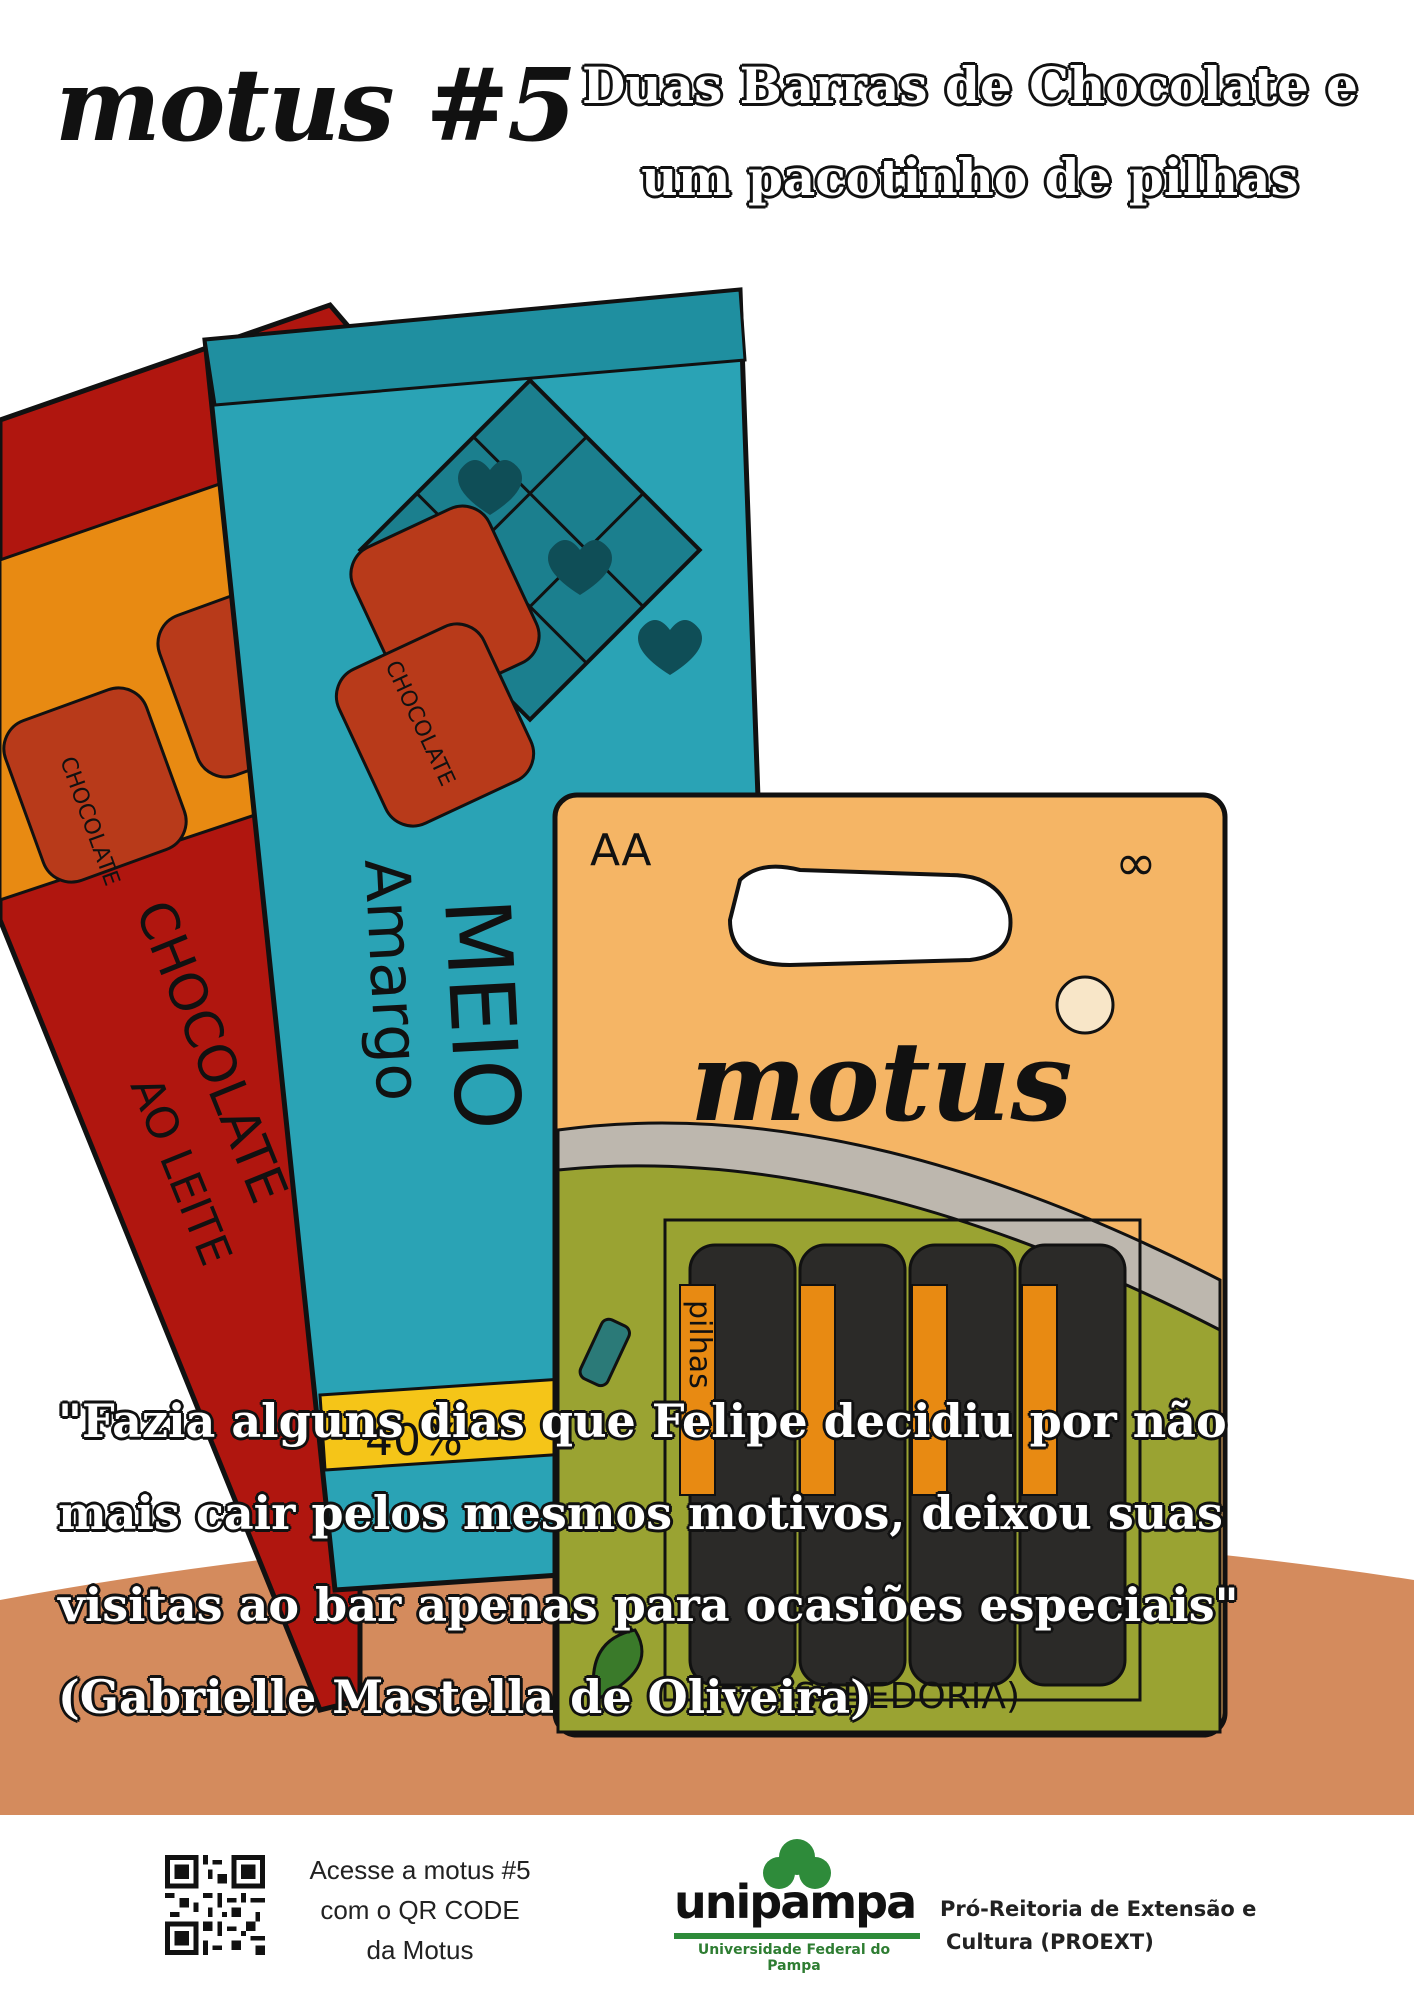 The height and width of the screenshot is (2000, 1414). Describe the element at coordinates (393, 980) in the screenshot. I see `dark-bar-text-2: Amargo` at that location.